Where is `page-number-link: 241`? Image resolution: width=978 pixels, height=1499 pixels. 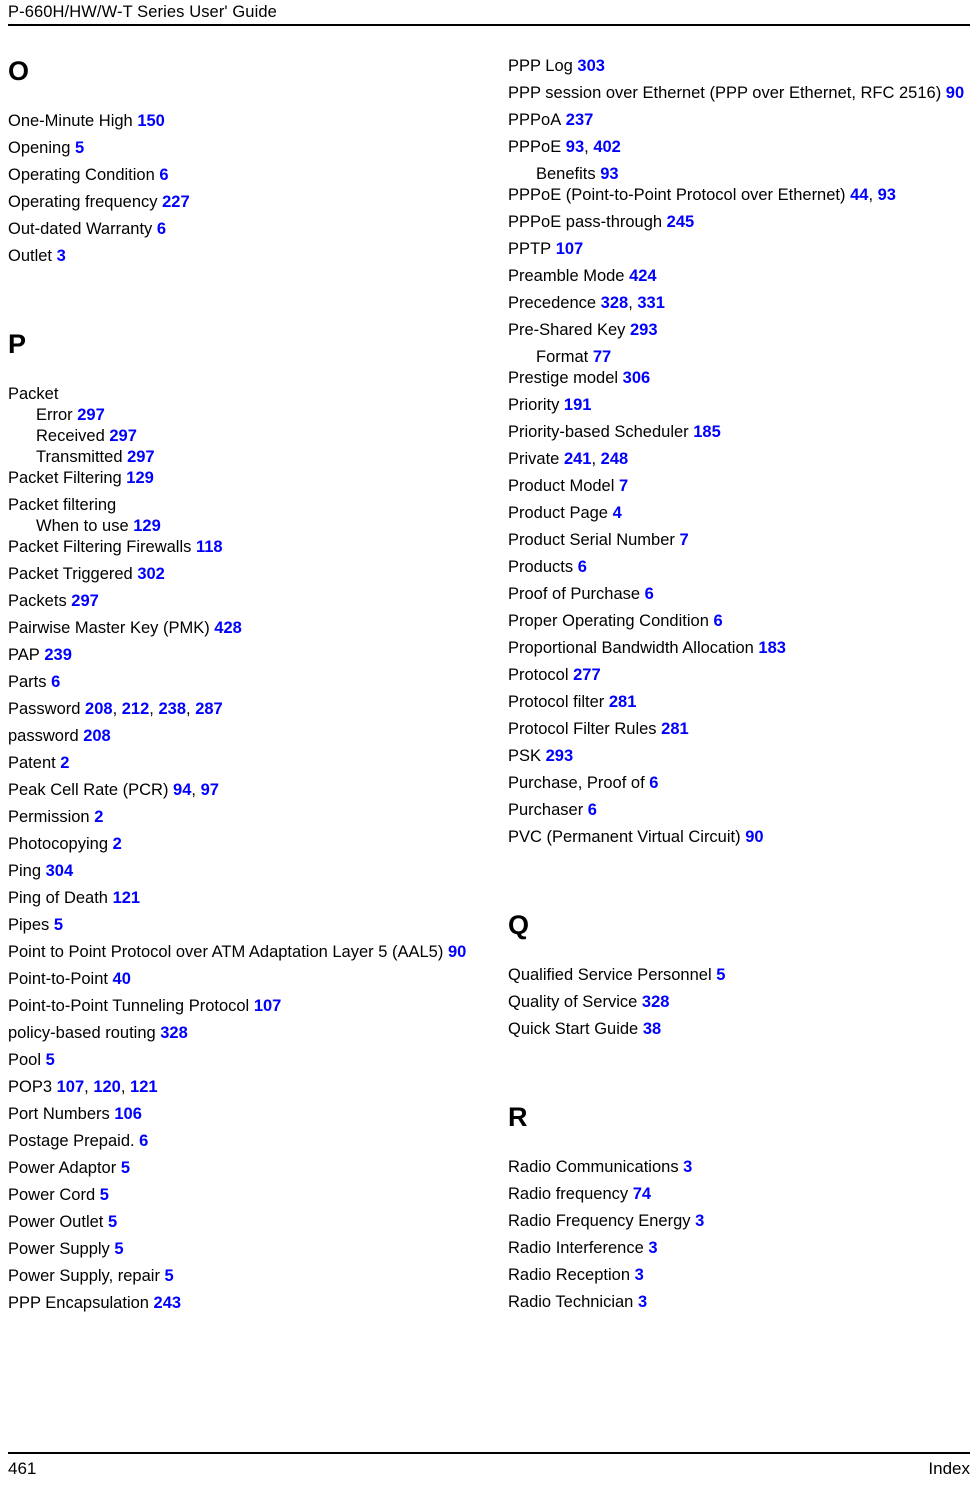
page-number-link: 241 is located at coordinates (575, 459).